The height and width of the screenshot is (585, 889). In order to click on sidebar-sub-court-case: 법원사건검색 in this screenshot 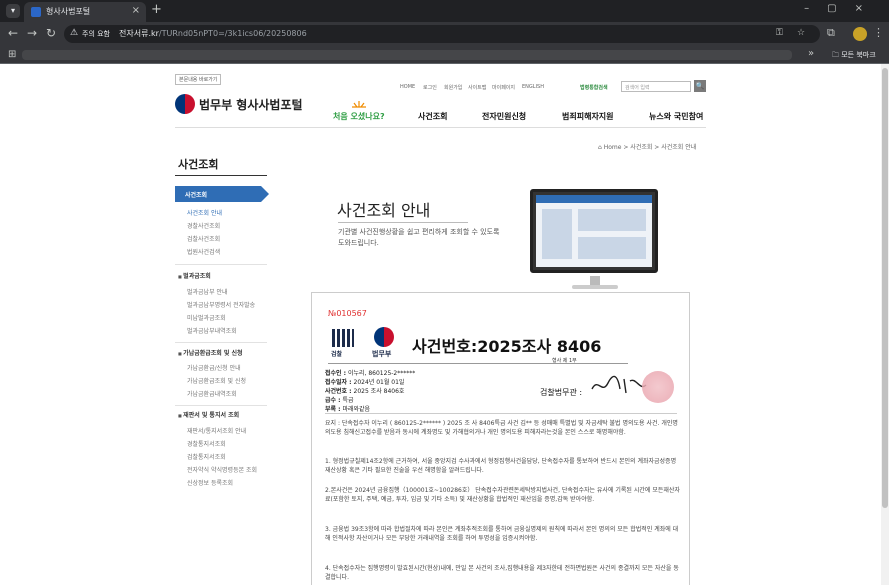, I will do `click(203, 251)`.